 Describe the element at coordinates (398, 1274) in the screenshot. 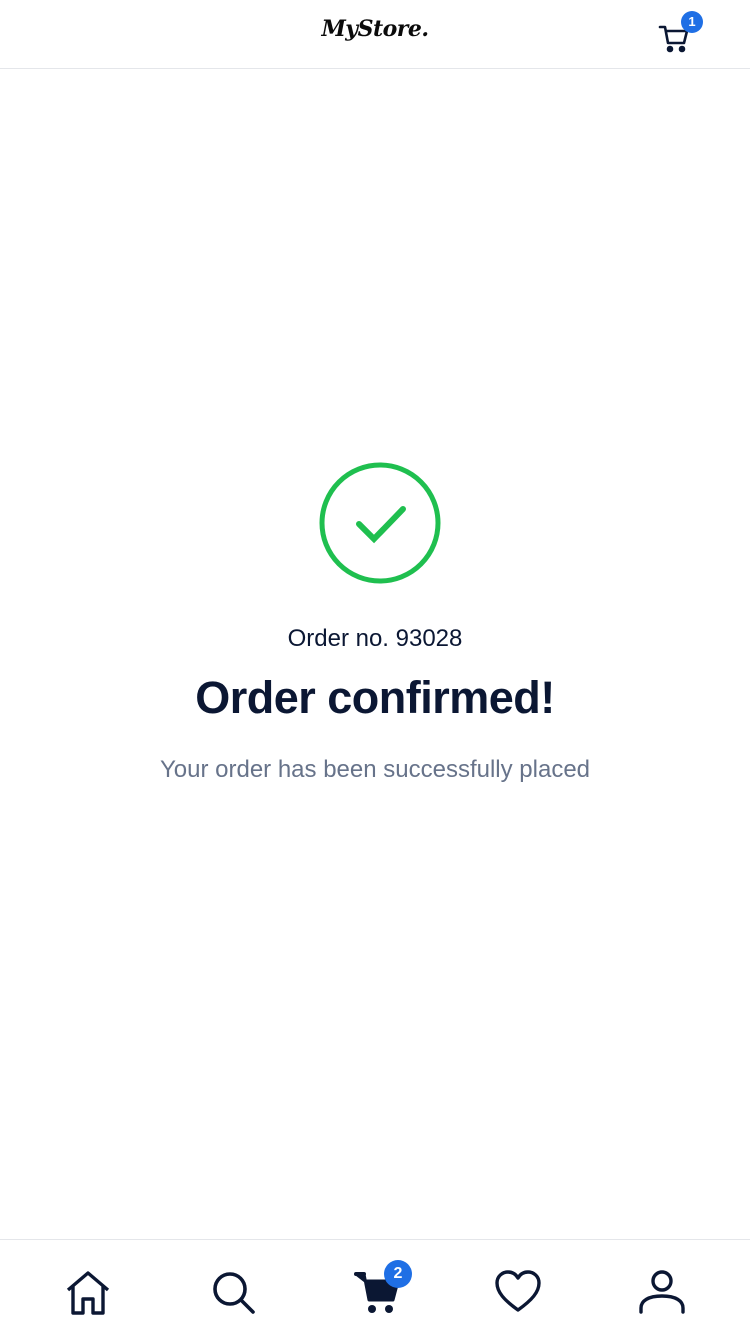

I see `cart-count-badge: 2` at that location.